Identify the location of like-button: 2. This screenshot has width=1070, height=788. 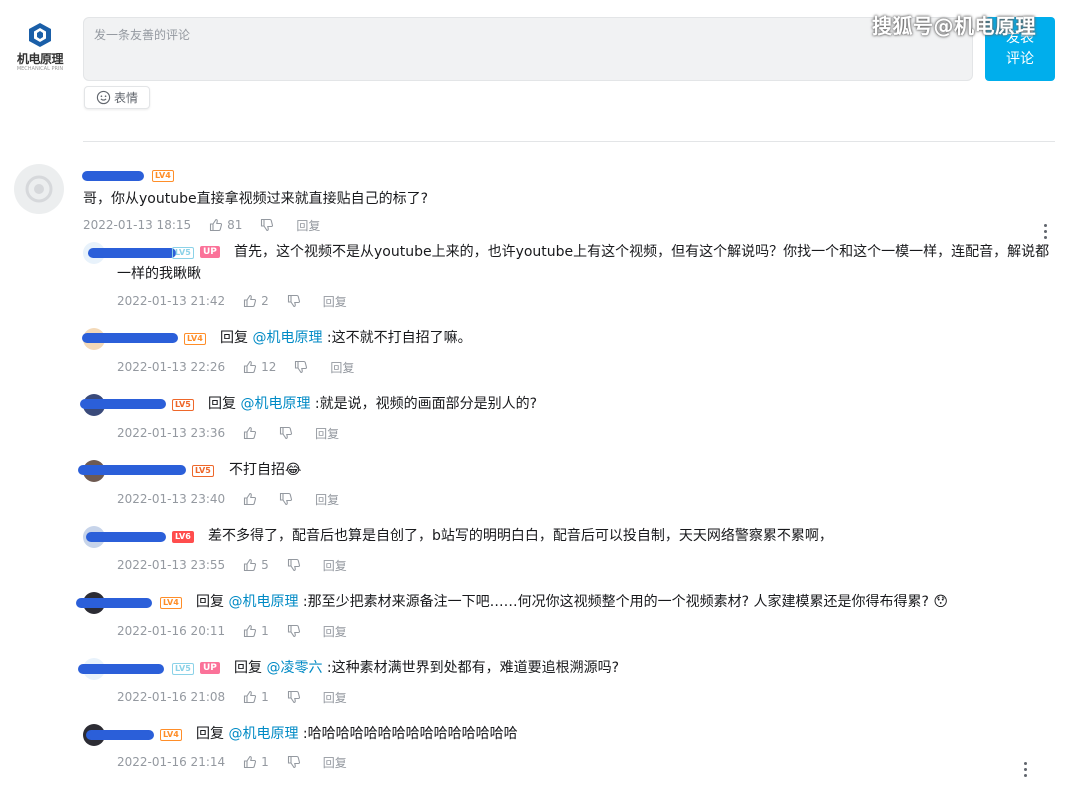
(256, 301).